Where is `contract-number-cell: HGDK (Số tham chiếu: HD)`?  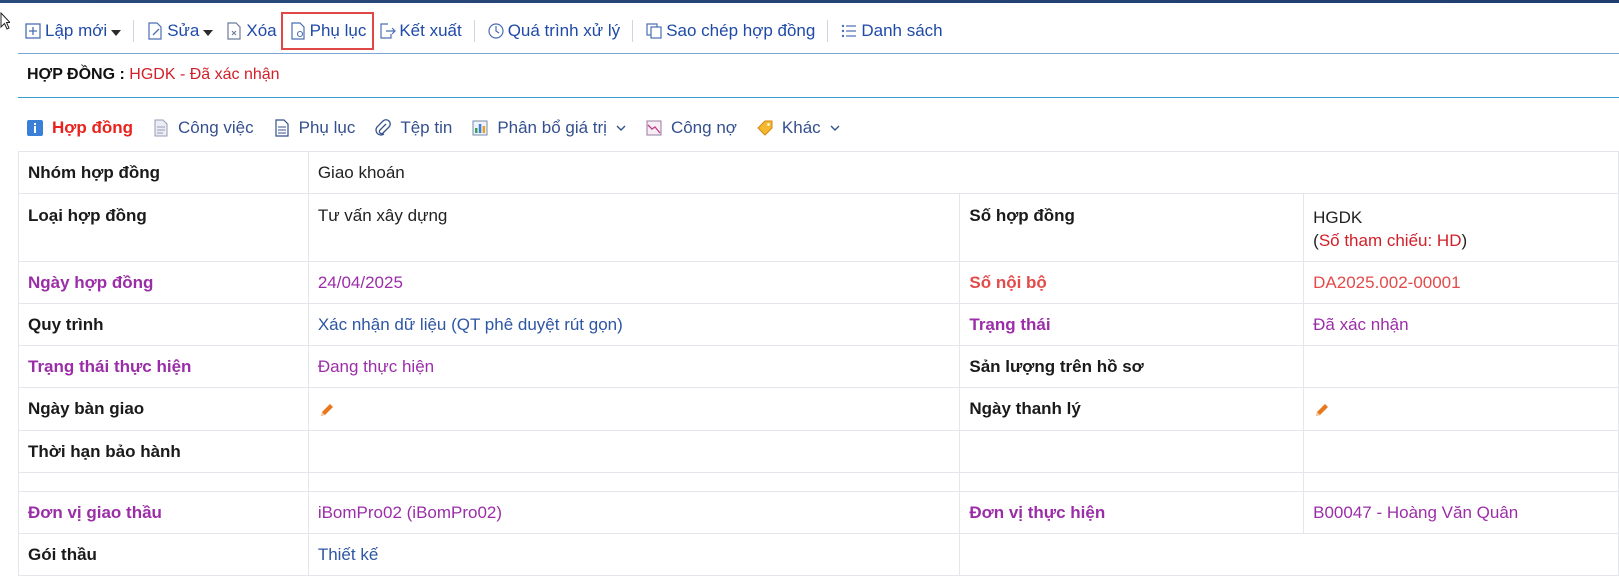
contract-number-cell: HGDK (Số tham chiếu: HD) is located at coordinates (1461, 227).